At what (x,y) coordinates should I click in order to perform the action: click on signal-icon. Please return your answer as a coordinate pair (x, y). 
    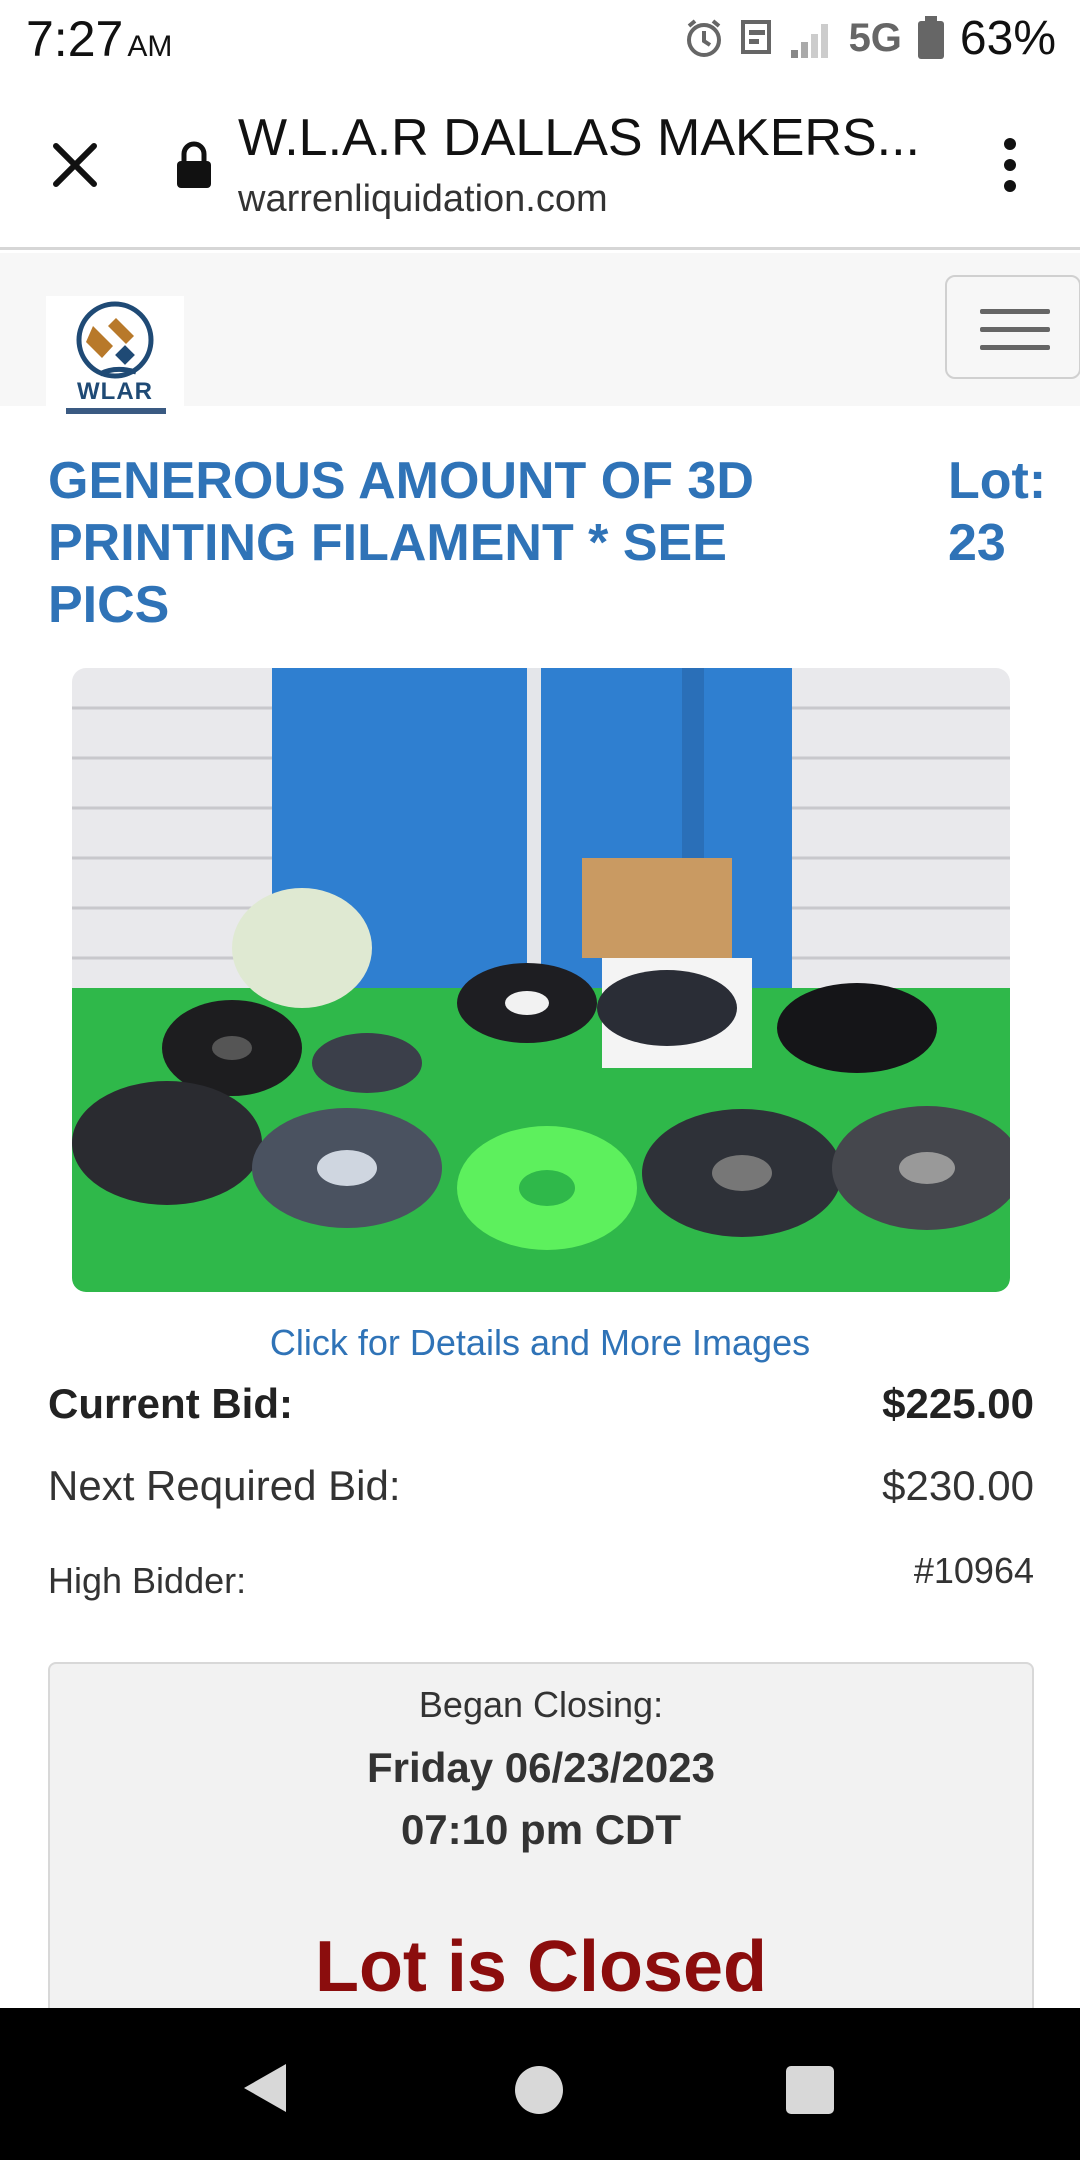
    Looking at the image, I should click on (812, 38).